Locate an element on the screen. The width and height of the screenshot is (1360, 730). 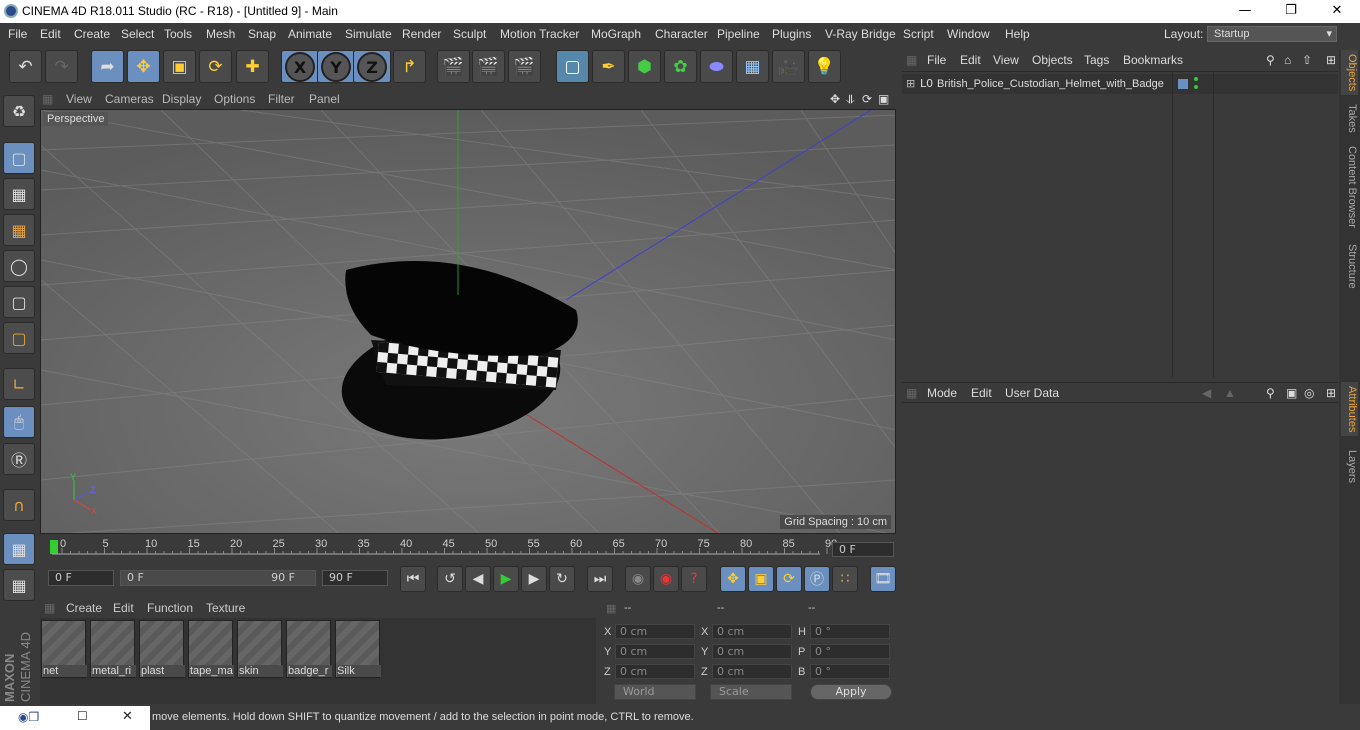
layout-select: Startup ▾ is located at coordinates (1272, 34).